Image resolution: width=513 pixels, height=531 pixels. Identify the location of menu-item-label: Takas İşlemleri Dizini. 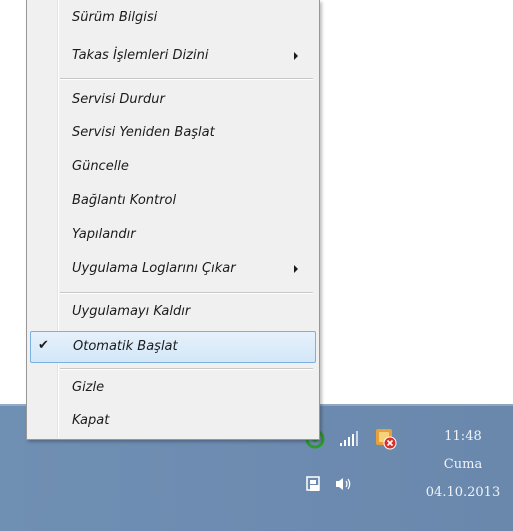
(140, 55).